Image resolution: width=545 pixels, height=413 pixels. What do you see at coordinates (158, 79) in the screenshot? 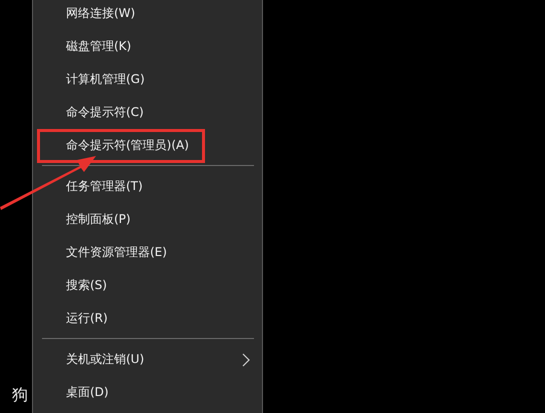
I see `menu-item: 计算机管理(G)` at bounding box center [158, 79].